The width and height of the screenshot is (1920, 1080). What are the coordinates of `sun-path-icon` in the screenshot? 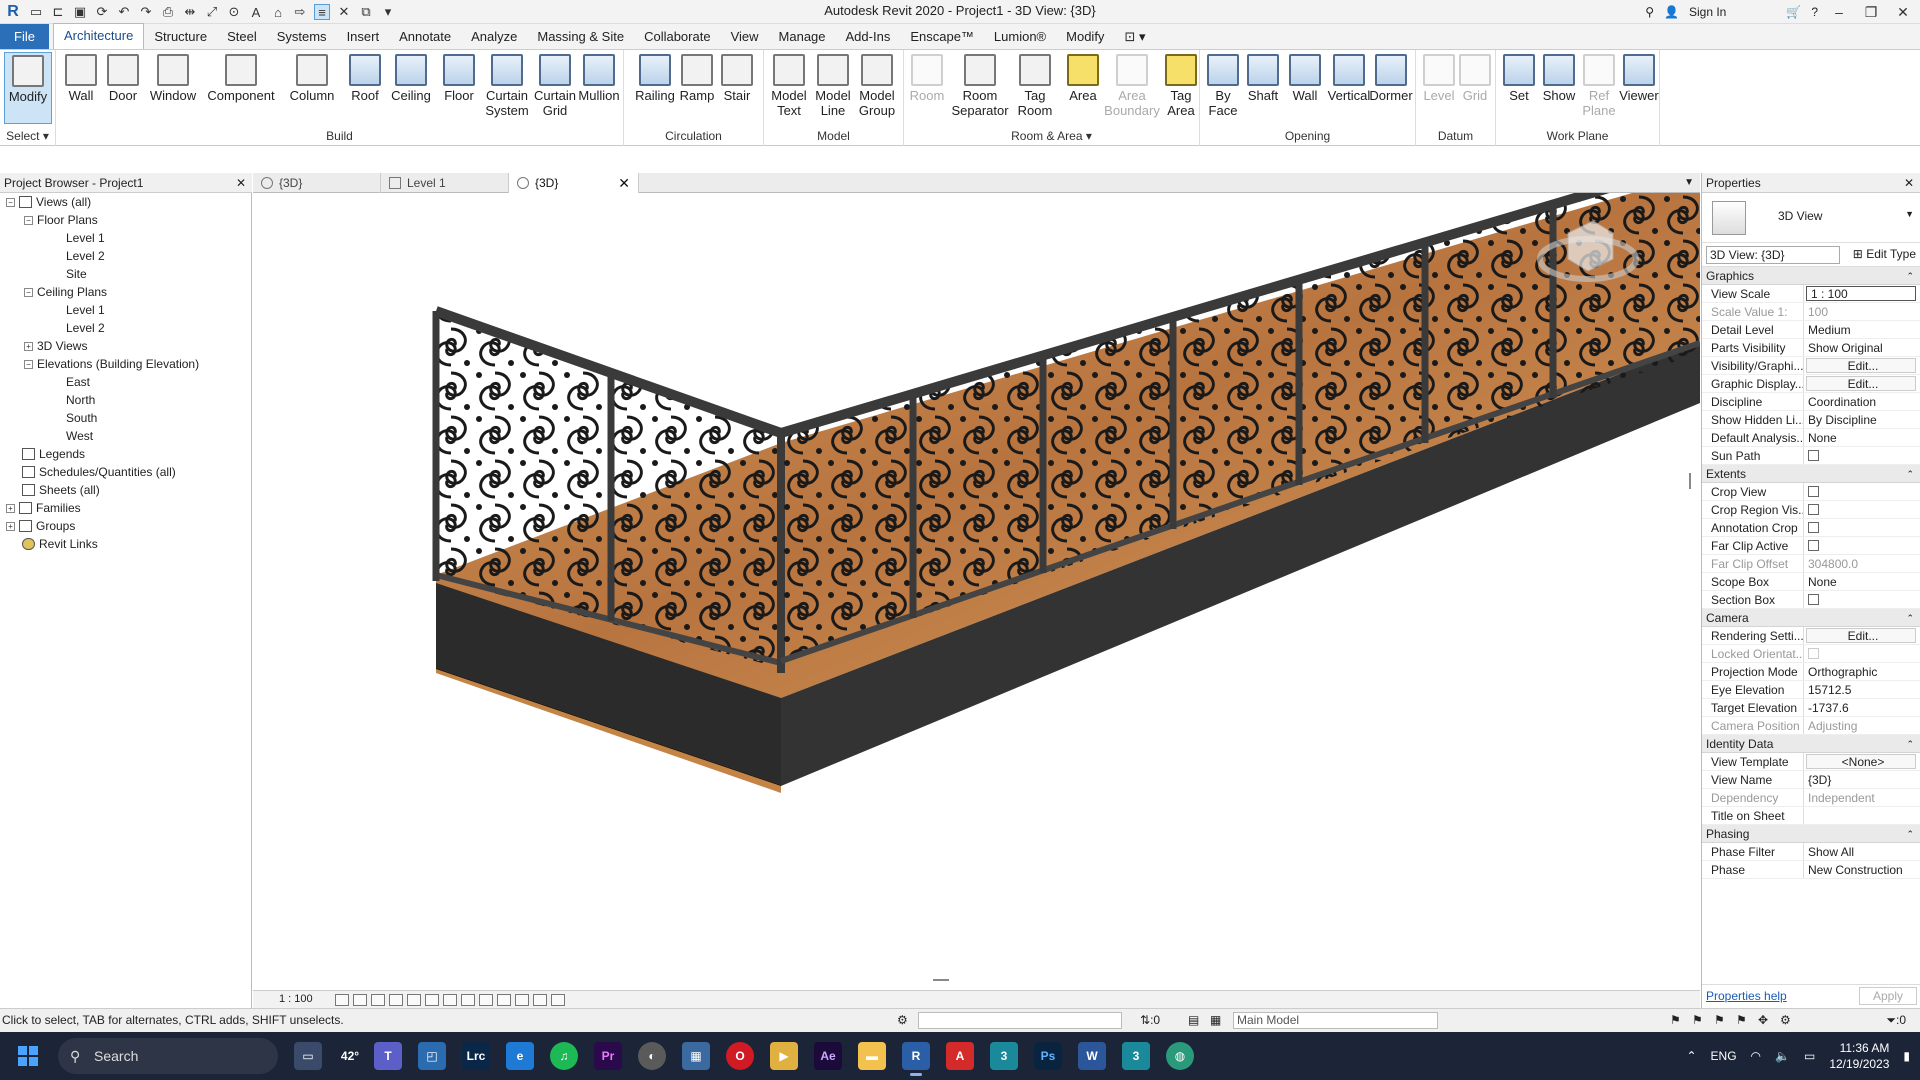 It's located at (378, 1000).